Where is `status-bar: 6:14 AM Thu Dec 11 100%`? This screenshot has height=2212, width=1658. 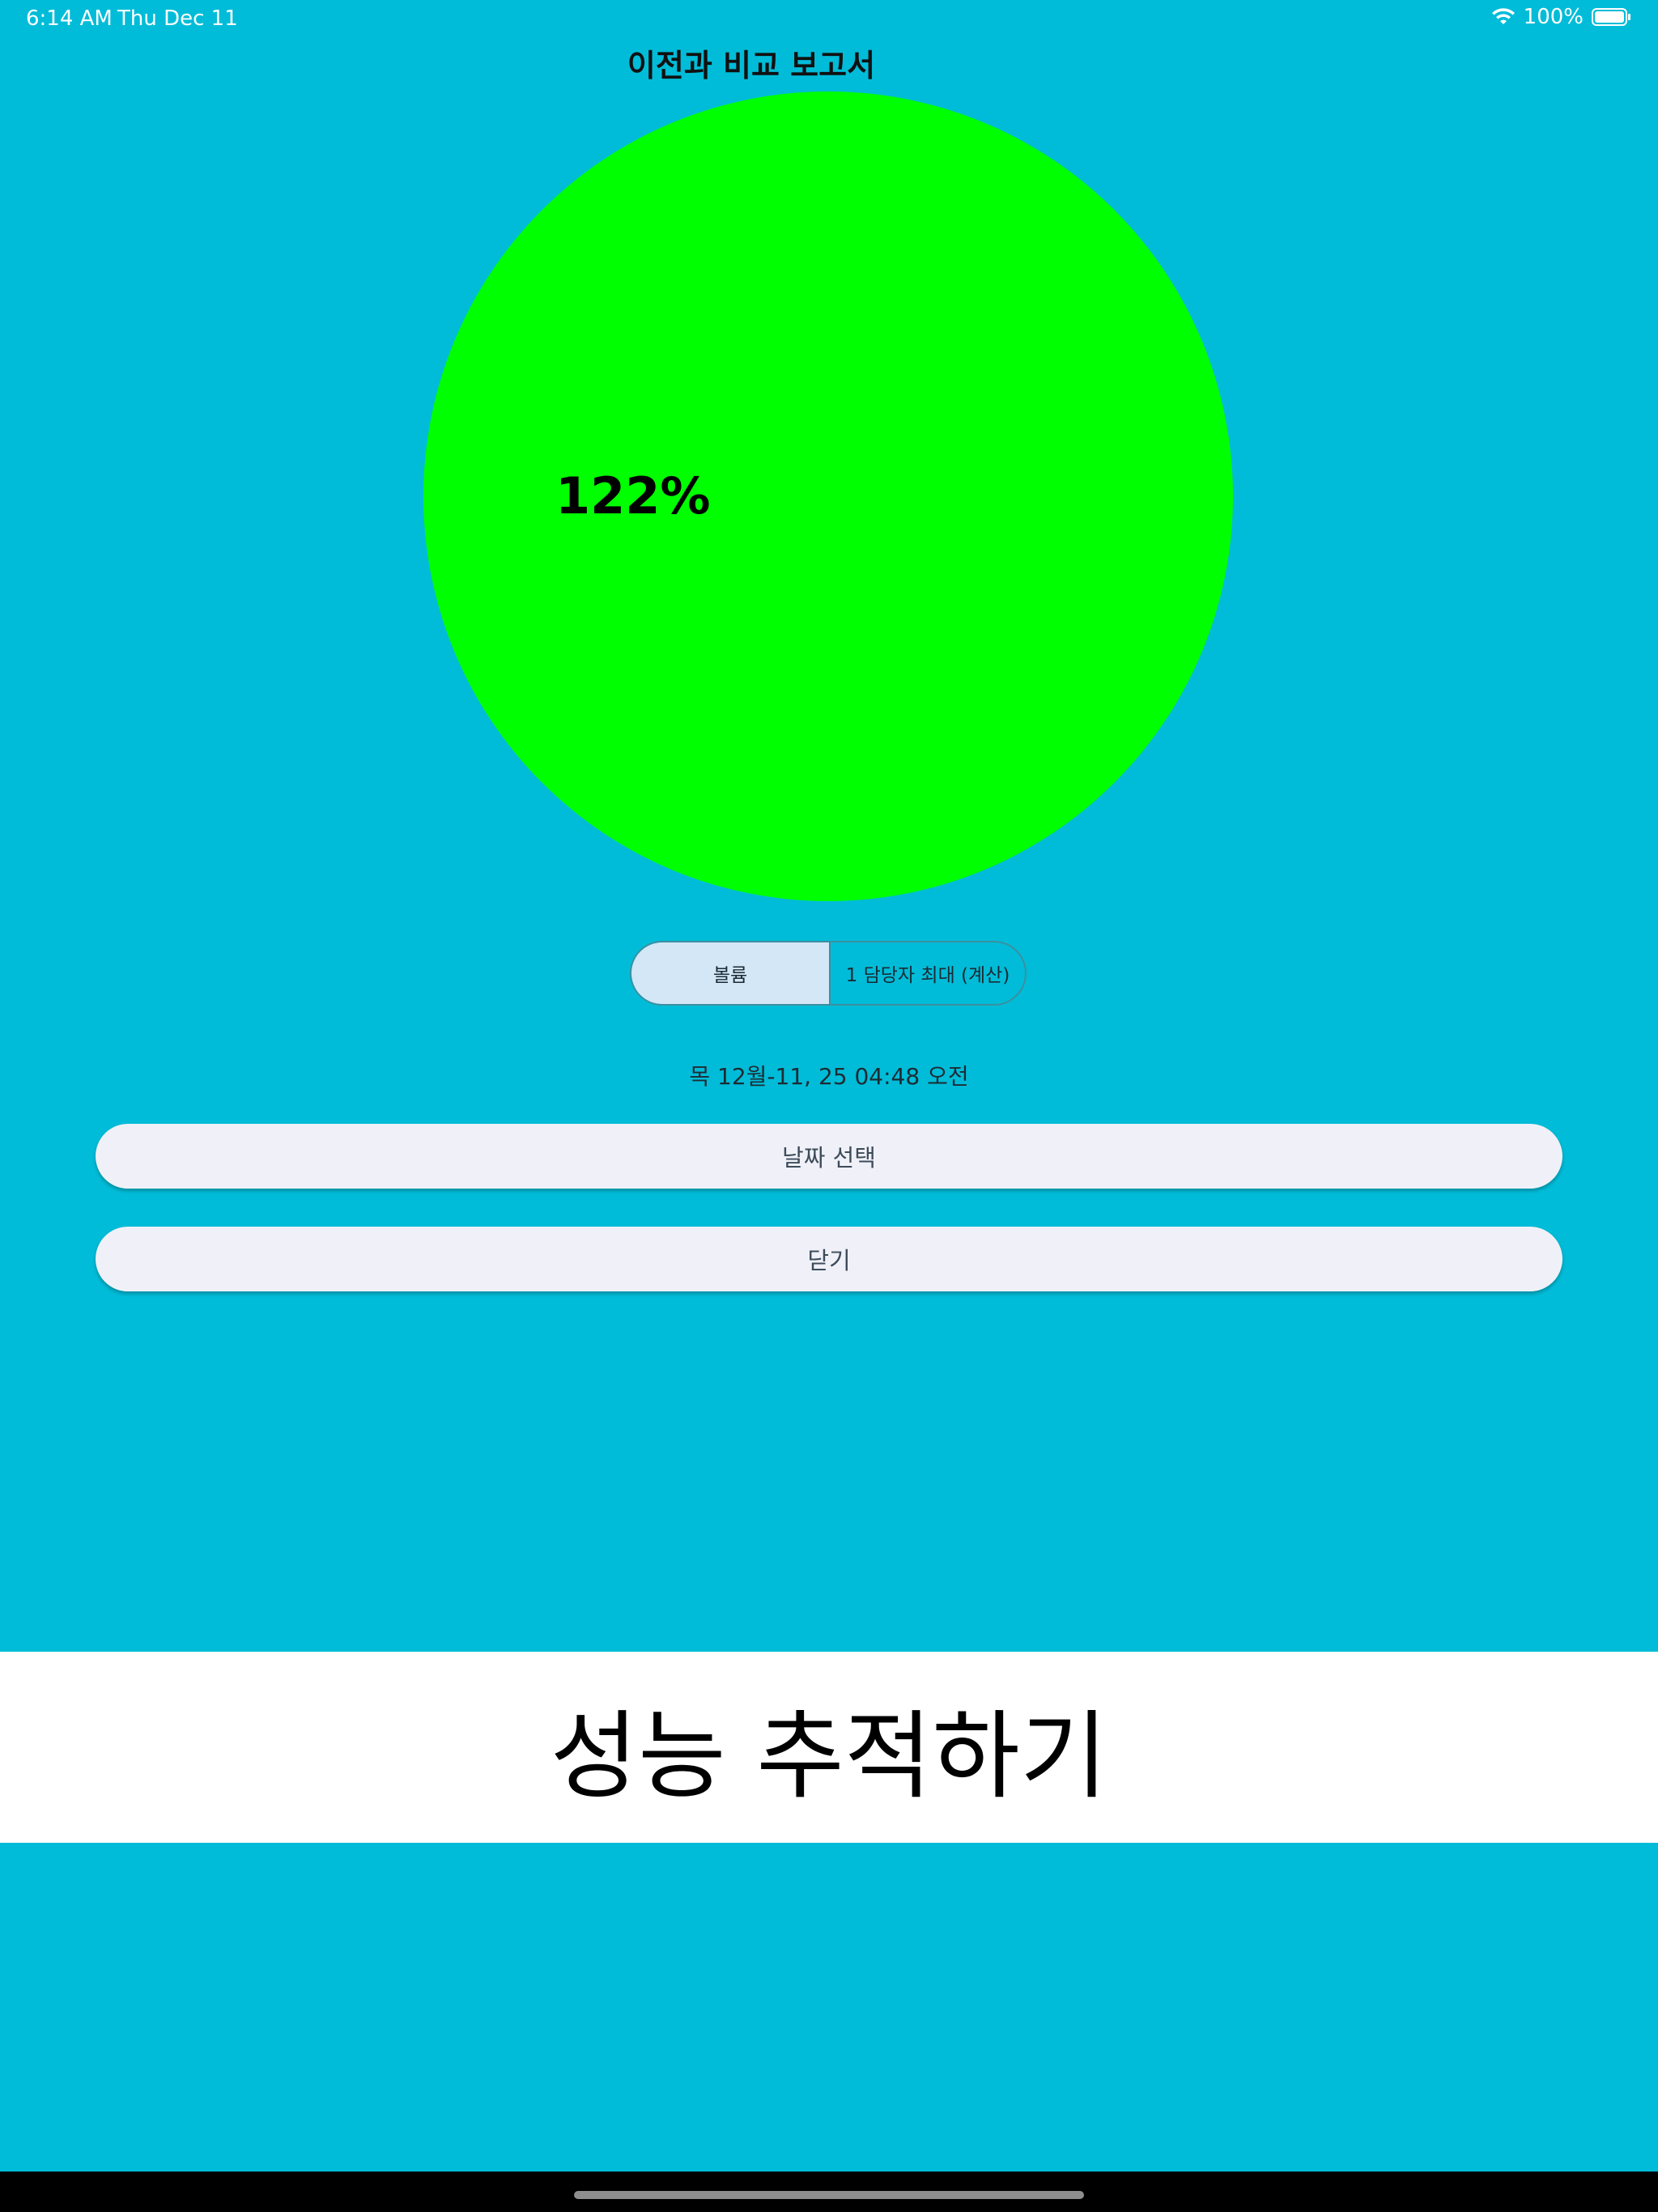 status-bar: 6:14 AM Thu Dec 11 100% is located at coordinates (829, 19).